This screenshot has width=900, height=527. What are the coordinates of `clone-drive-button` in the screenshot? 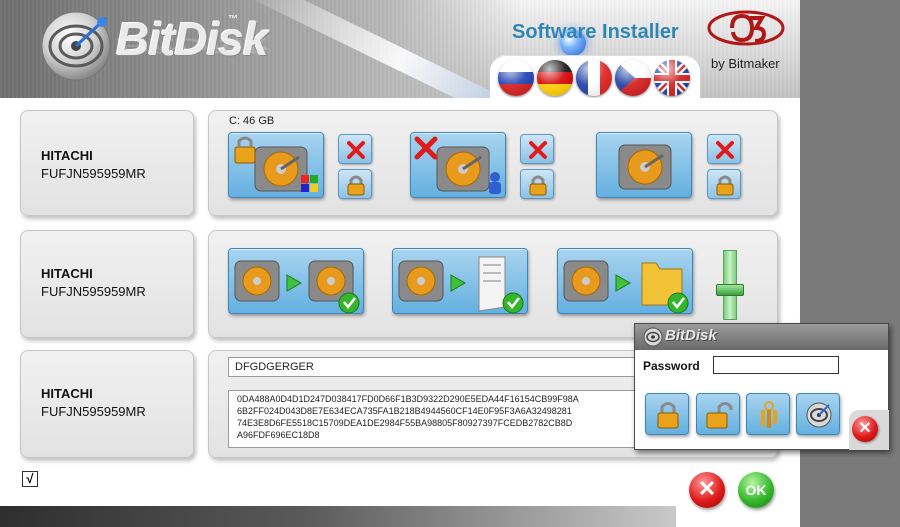 It's located at (296, 281).